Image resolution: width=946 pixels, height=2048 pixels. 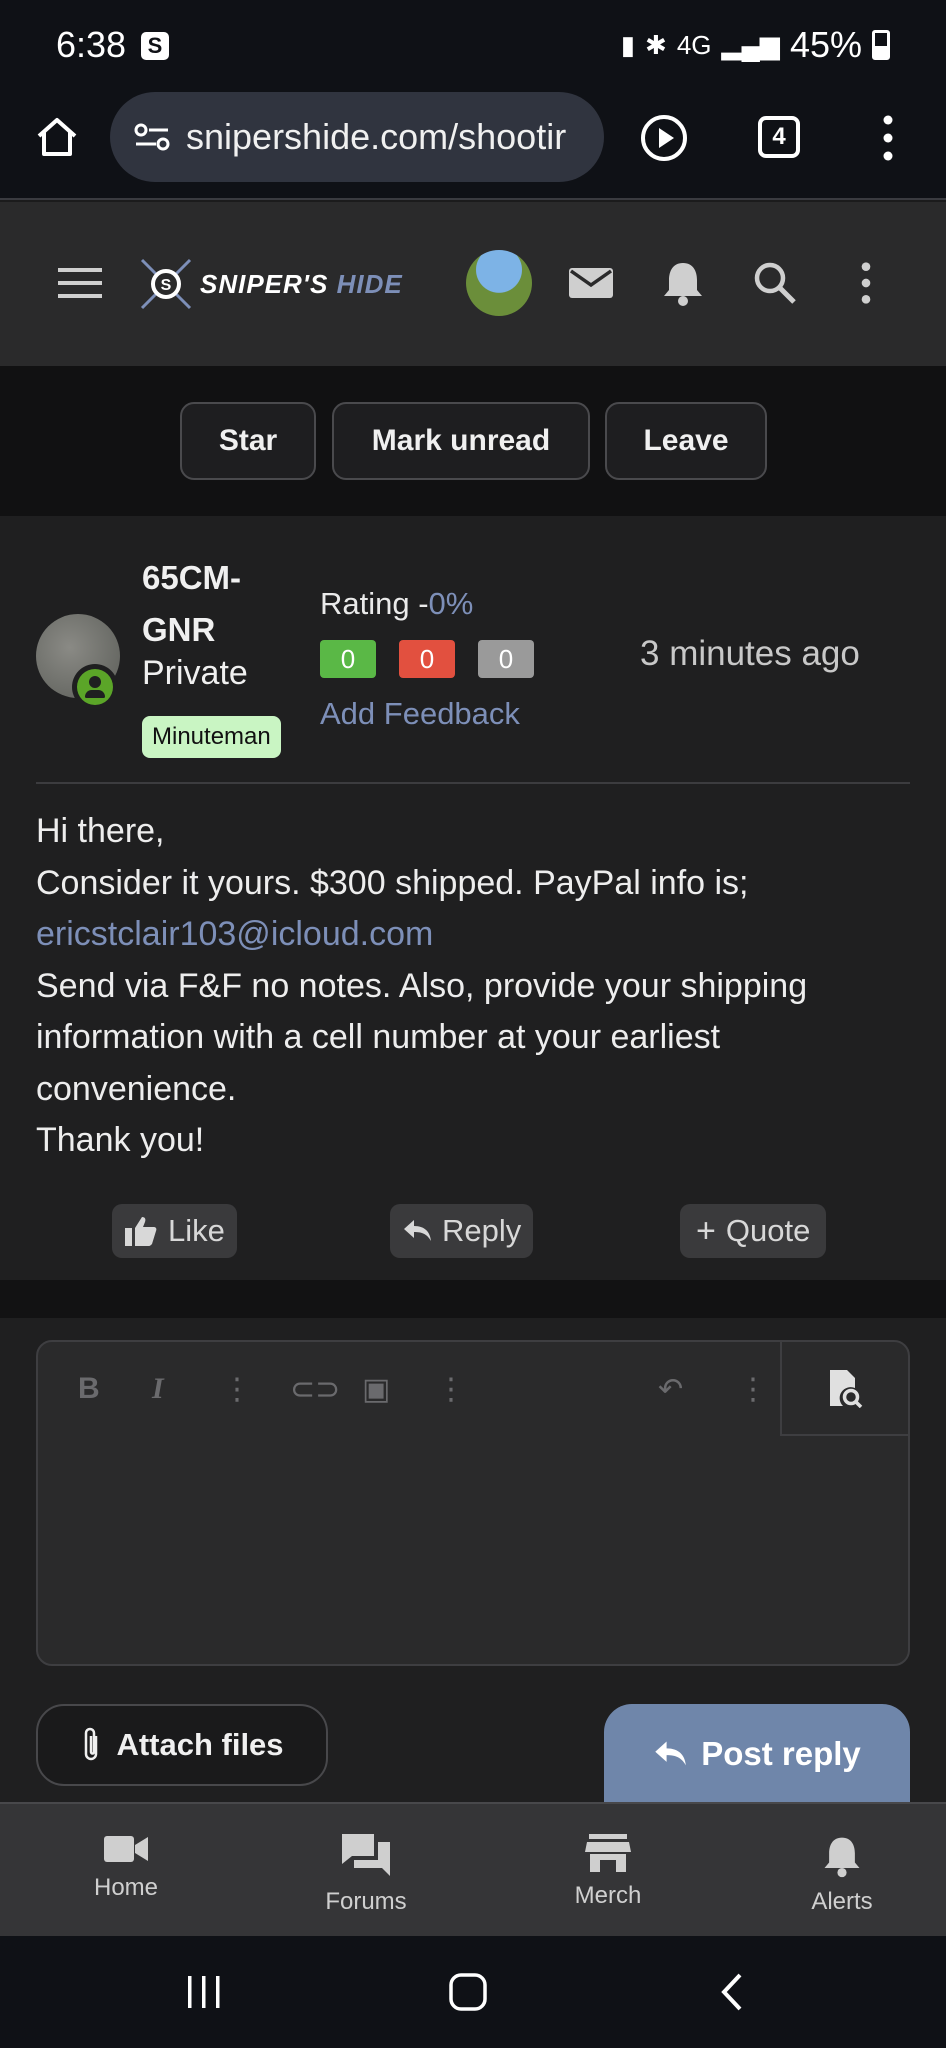 I want to click on rating-text: Rating -, so click(x=374, y=603).